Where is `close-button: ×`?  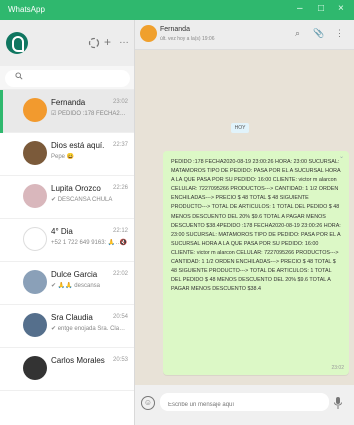
close-button: × is located at coordinates (341, 8).